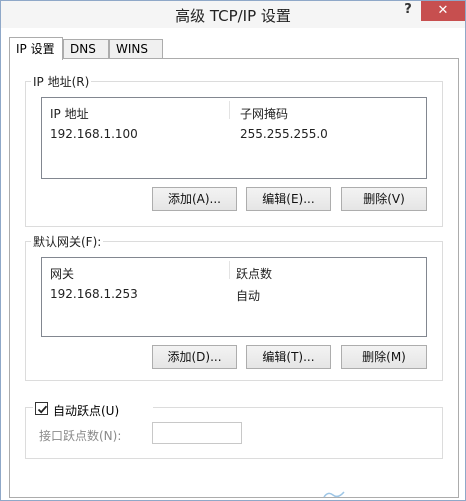 This screenshot has width=466, height=501. Describe the element at coordinates (254, 273) in the screenshot. I see `metric-column-header: 跃点数` at that location.